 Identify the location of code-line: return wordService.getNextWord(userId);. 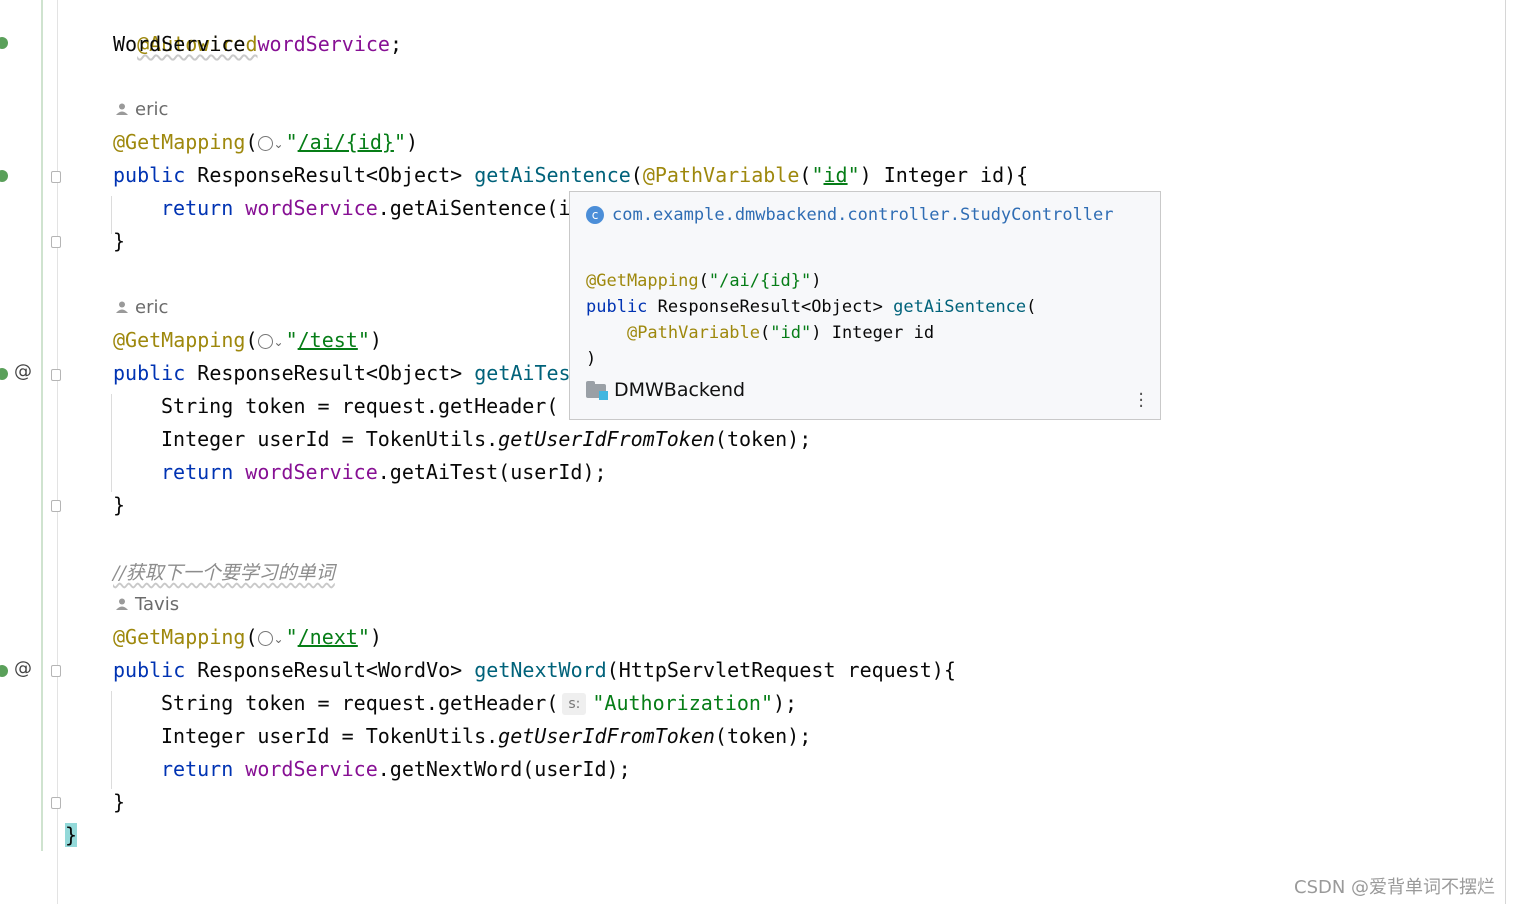
(396, 769).